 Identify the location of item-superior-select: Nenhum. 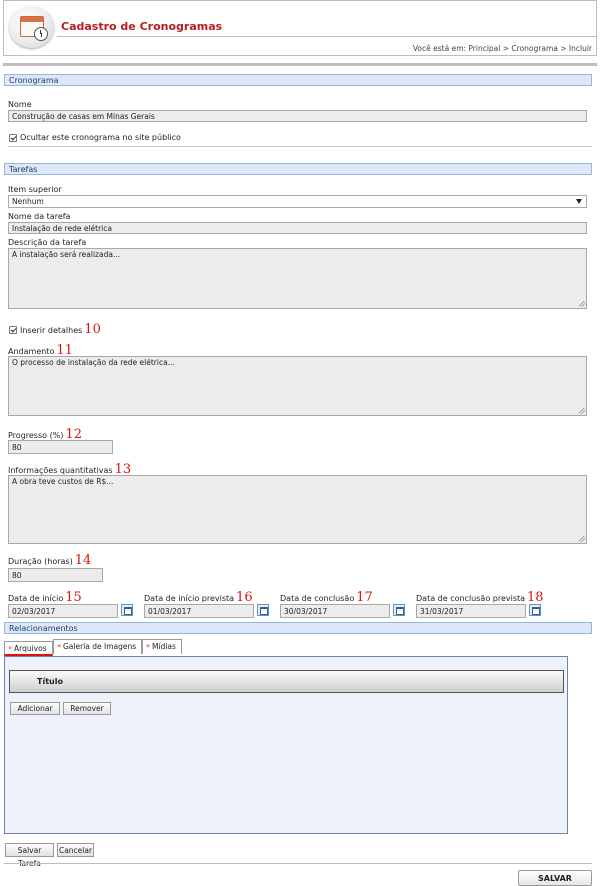
(297, 201).